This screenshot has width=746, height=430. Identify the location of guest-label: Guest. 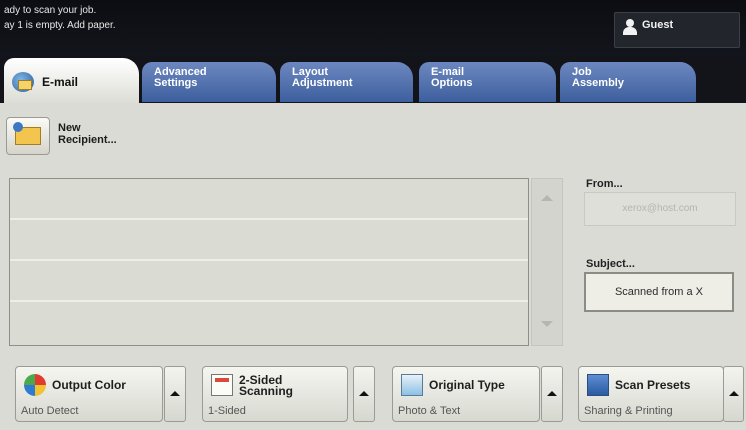
(658, 25).